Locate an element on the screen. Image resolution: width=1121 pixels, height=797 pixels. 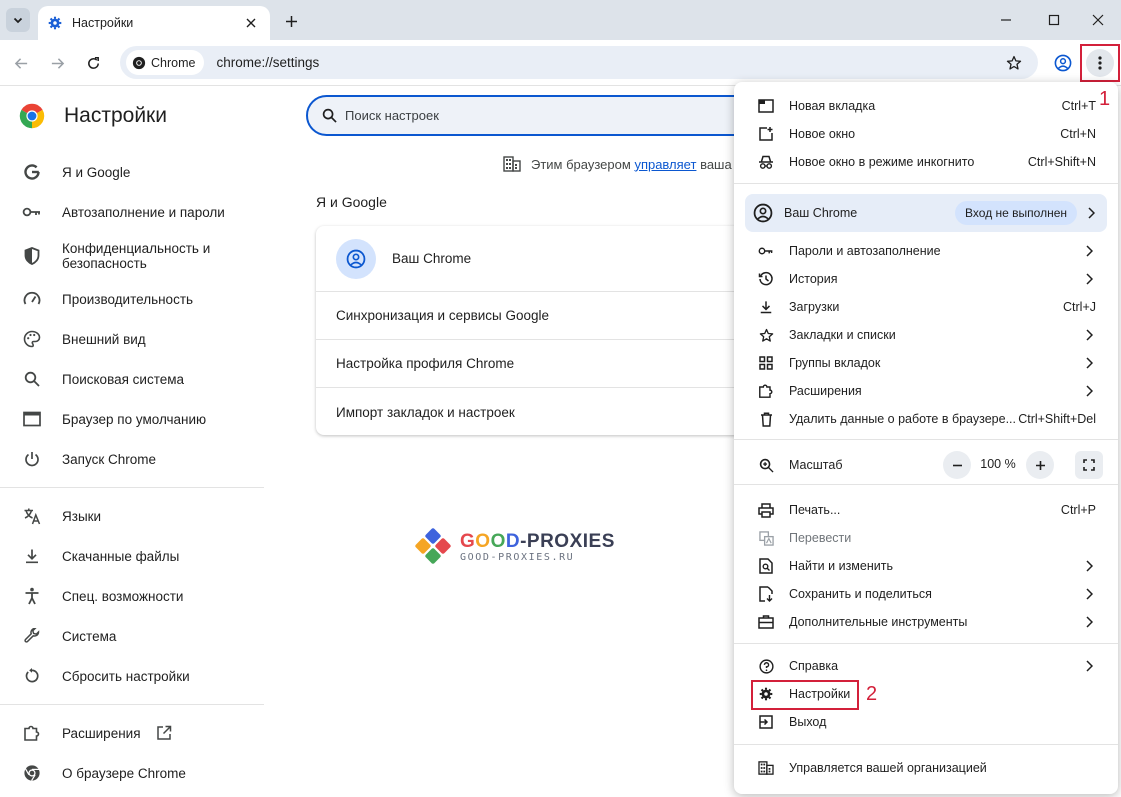
import-bookmarks-row: Импорт закладок и настроек is located at coordinates (536, 411).